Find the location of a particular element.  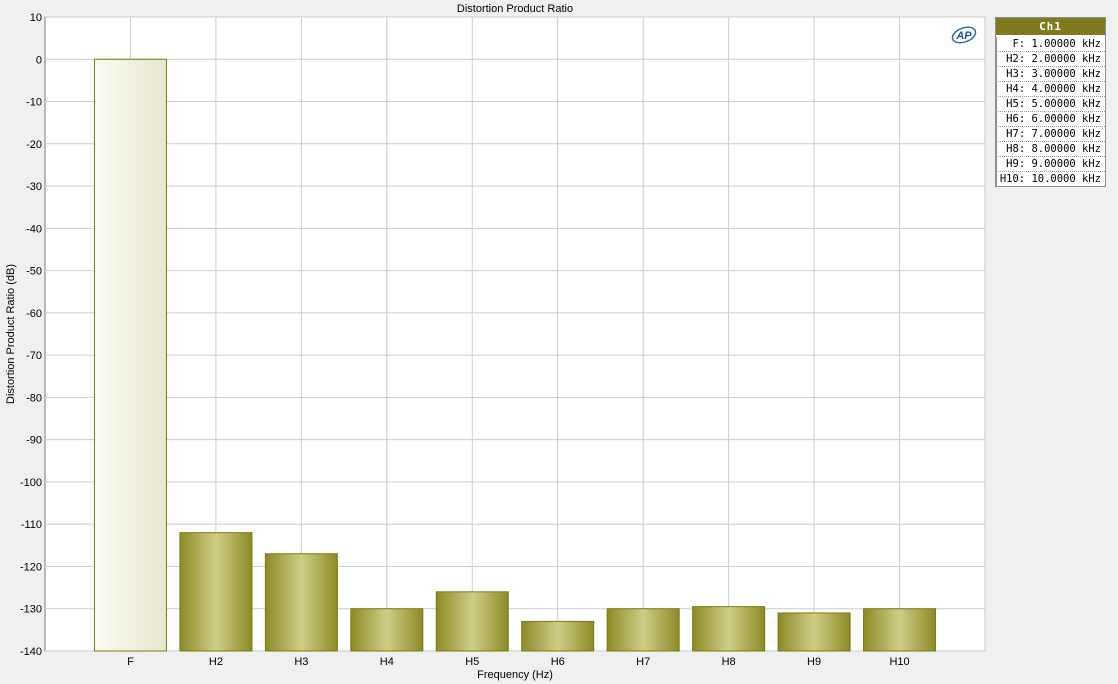

ap-logo-text: AP is located at coordinates (963, 36).